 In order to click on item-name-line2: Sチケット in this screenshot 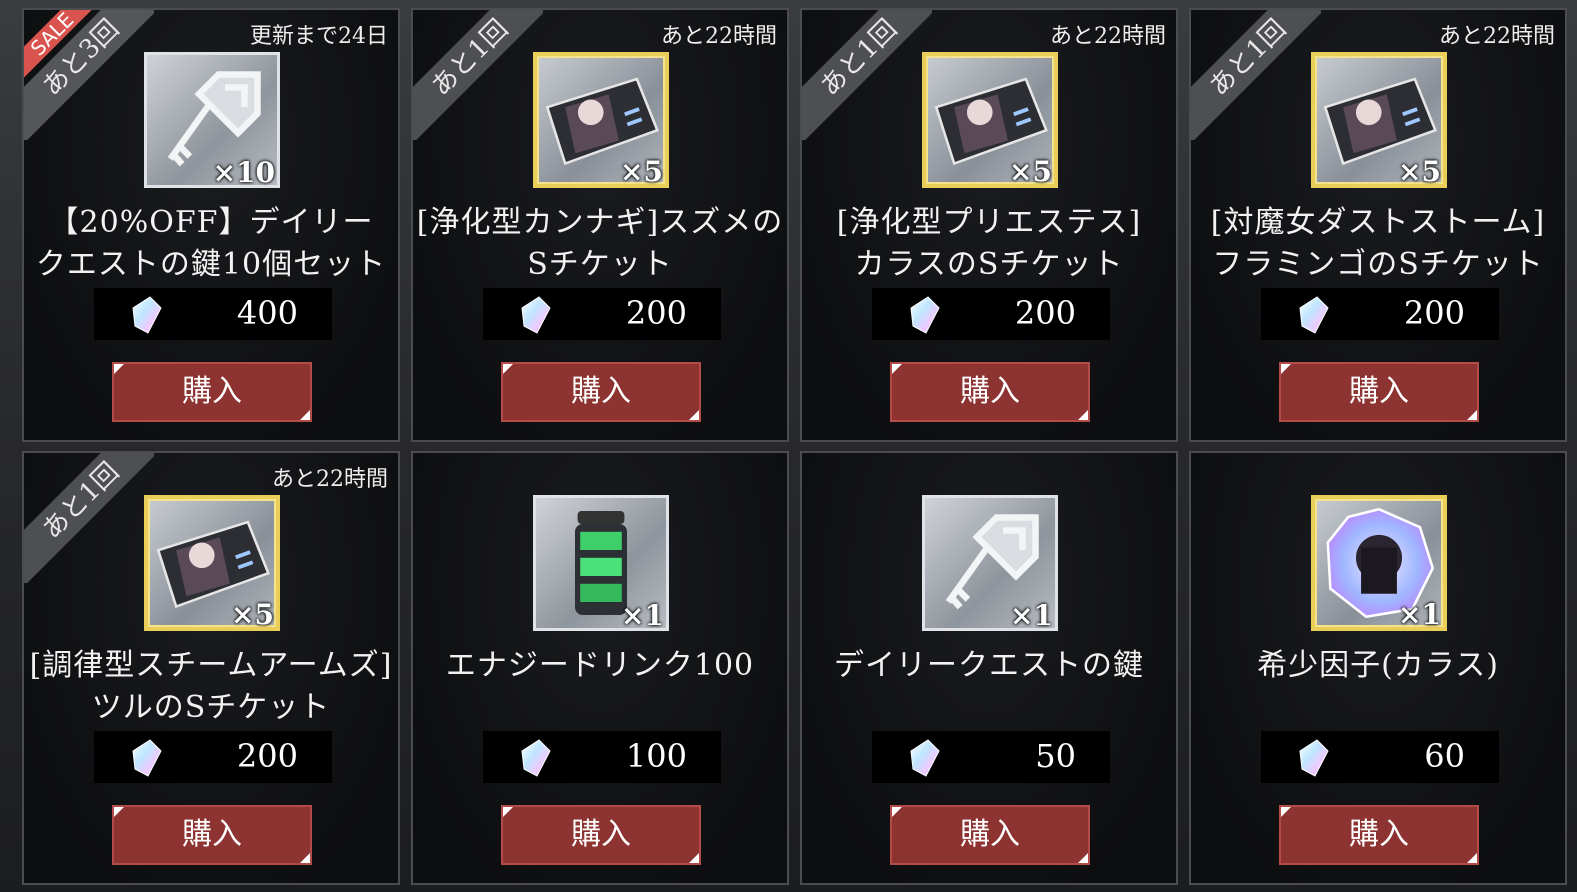, I will do `click(600, 264)`.